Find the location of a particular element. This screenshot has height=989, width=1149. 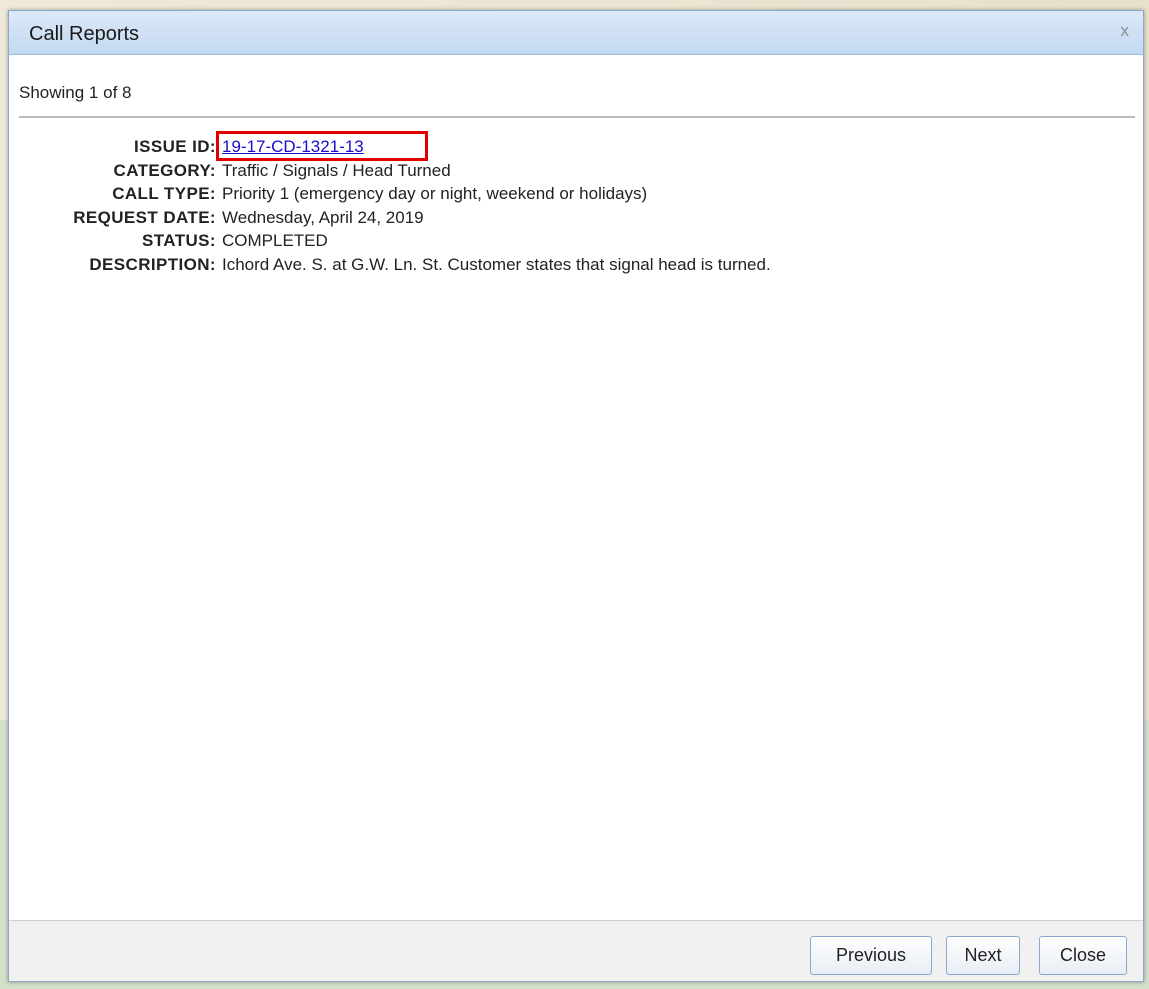

field-label: REQUEST DATE: is located at coordinates (144, 217).